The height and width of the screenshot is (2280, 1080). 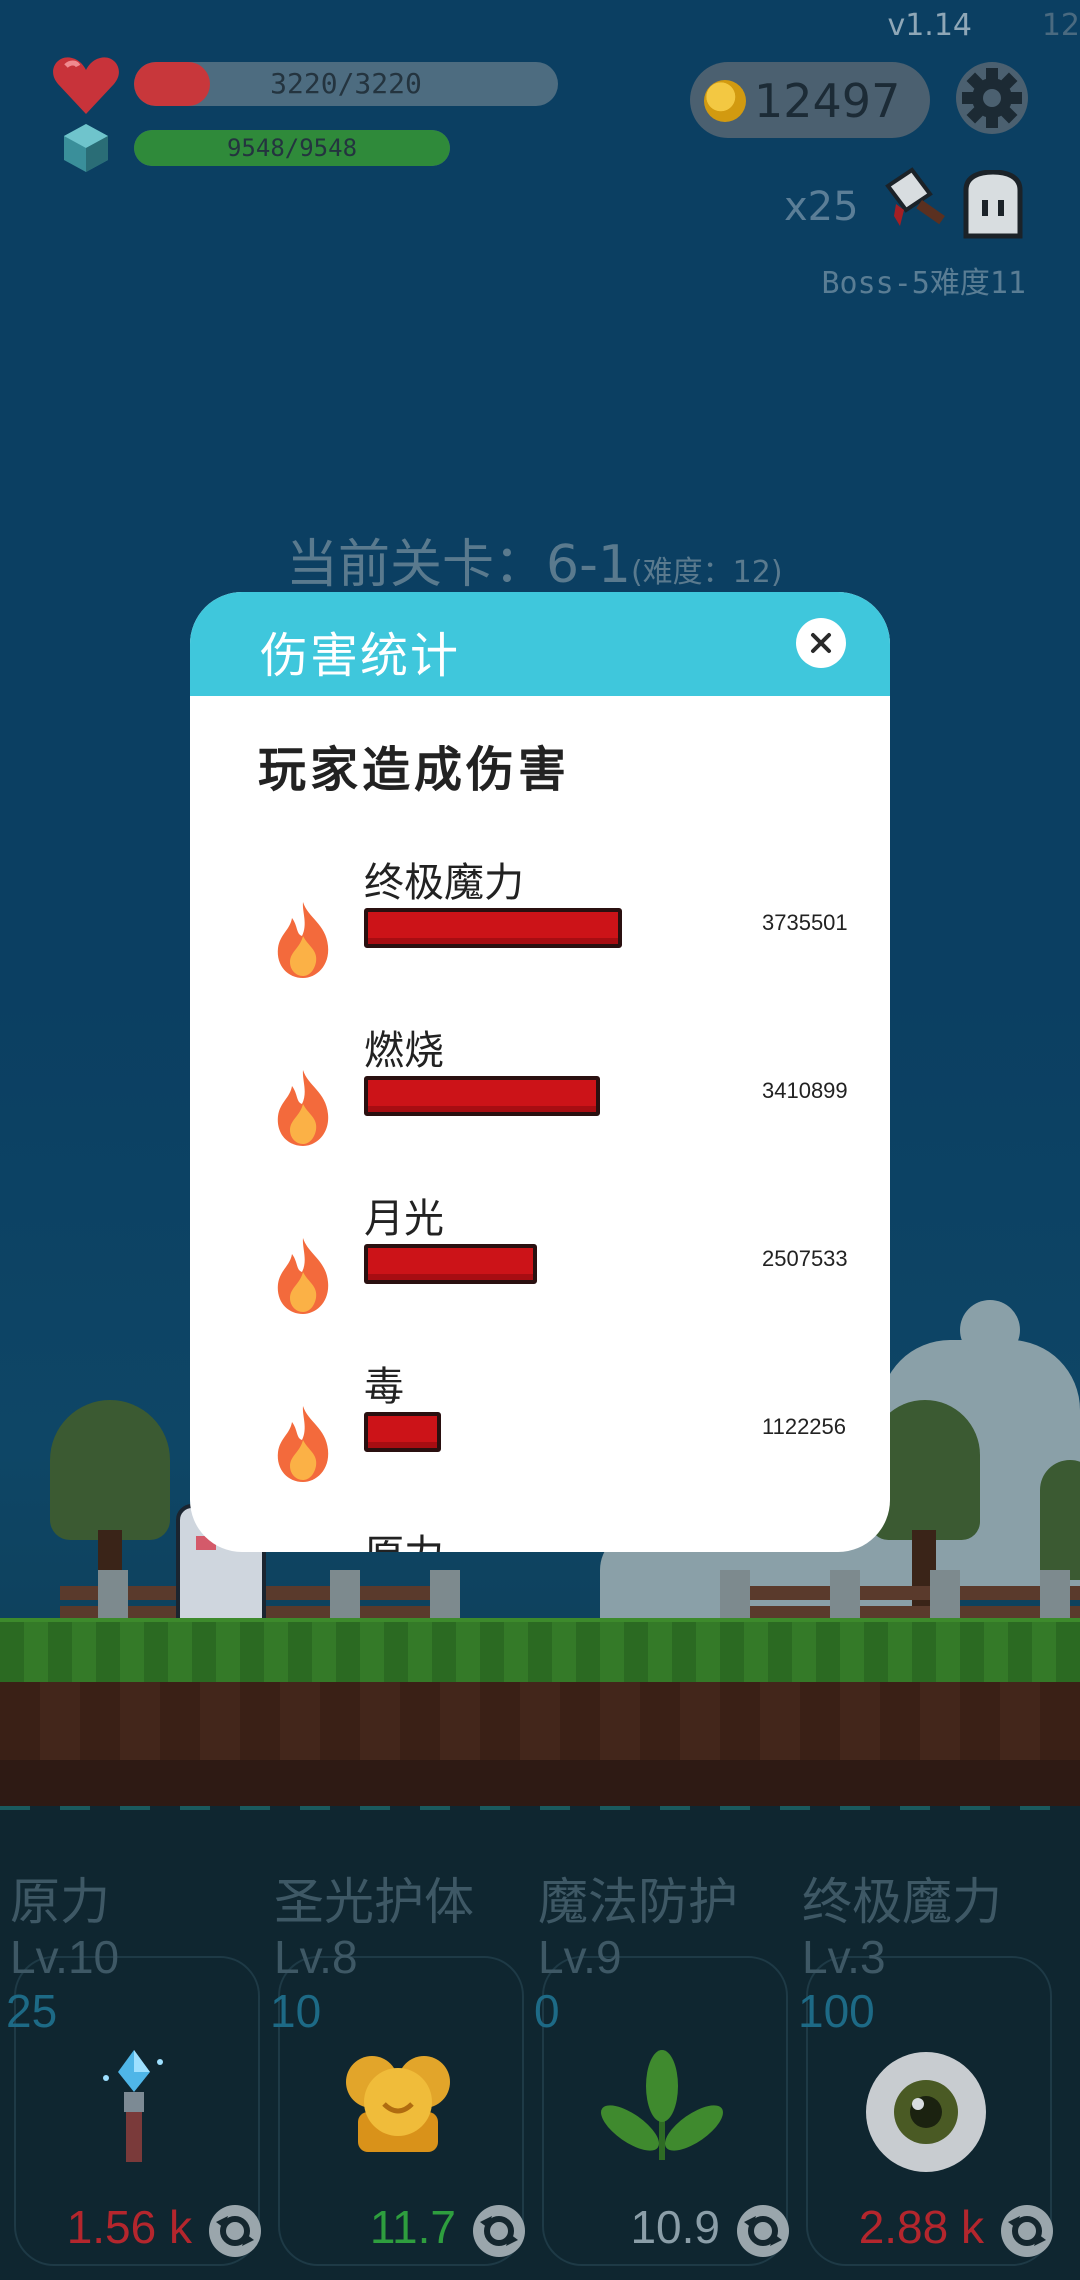 What do you see at coordinates (924, 283) in the screenshot?
I see `boss-label: Boss-5难度11` at bounding box center [924, 283].